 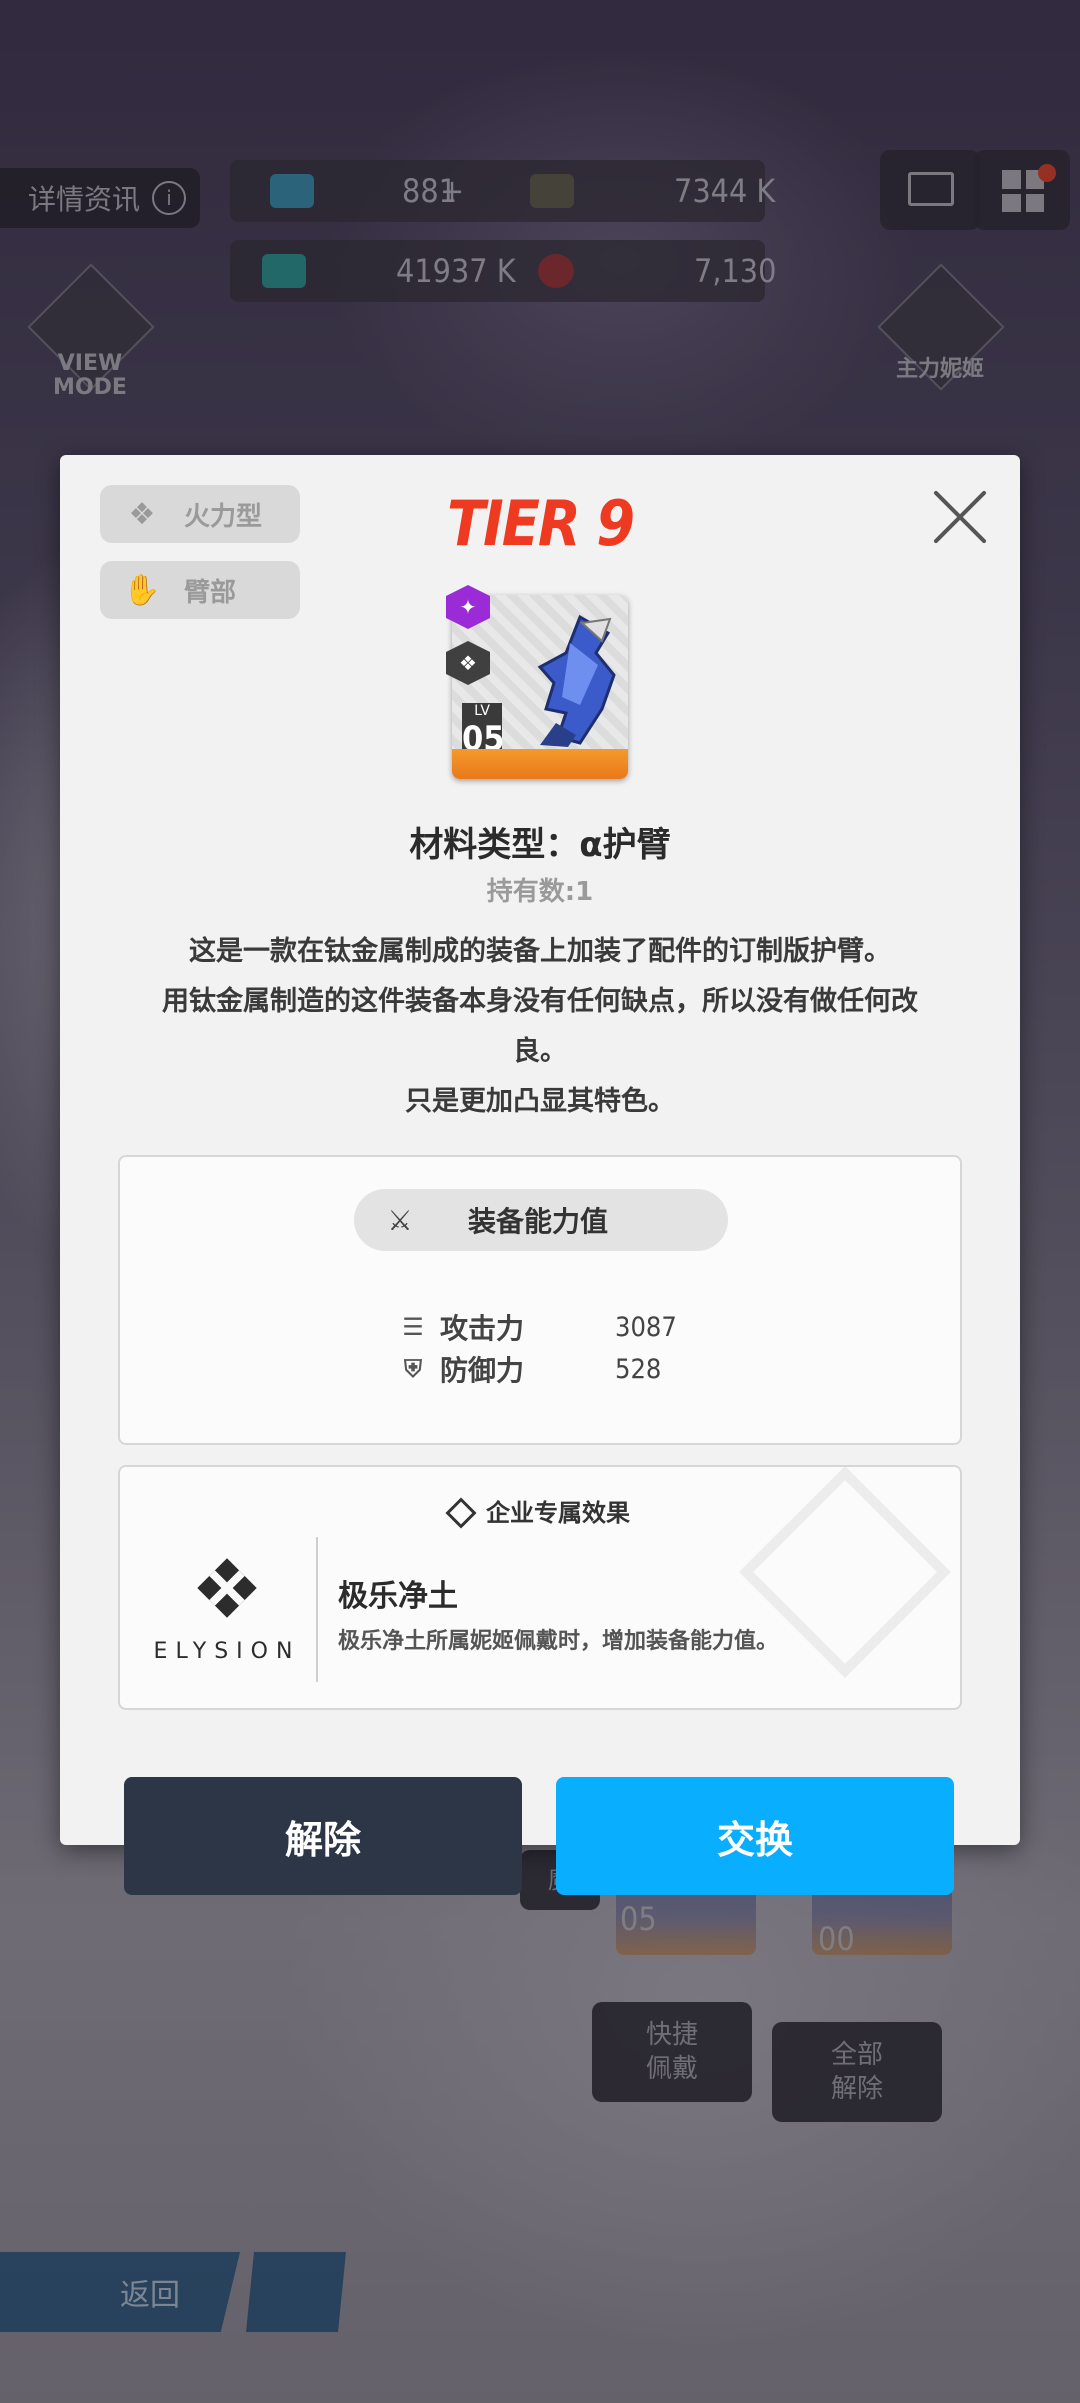 I want to click on description-line: 用钛金属制造的这件装备本身没有任何缺点，所以没有做任何改, so click(x=540, y=1001).